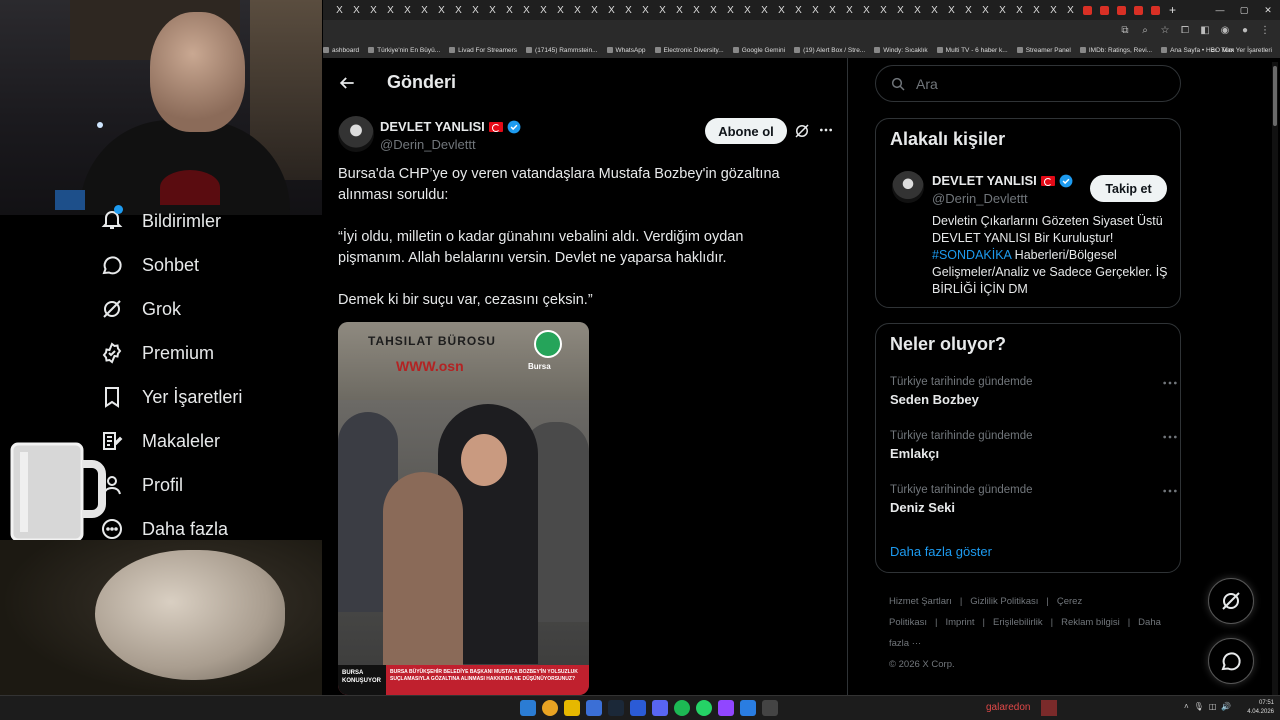 Image resolution: width=1280 pixels, height=720 pixels. What do you see at coordinates (1207, 706) in the screenshot?
I see `system-tray: ˄ 🎙 ◫ 🔊` at bounding box center [1207, 706].